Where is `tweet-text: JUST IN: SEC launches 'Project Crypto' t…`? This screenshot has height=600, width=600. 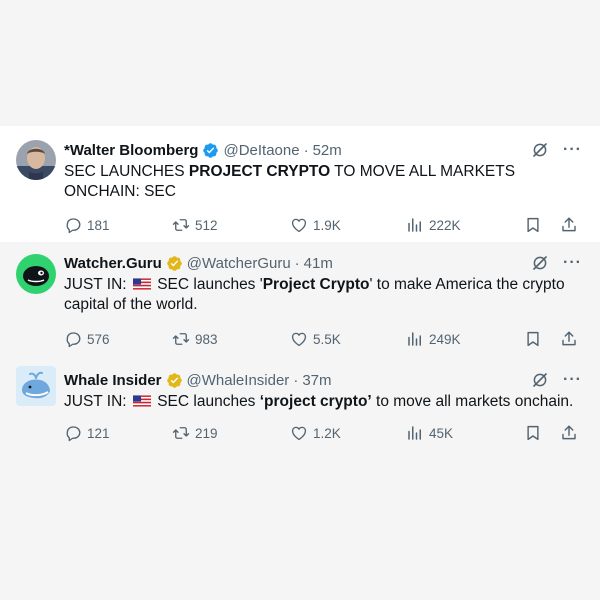
tweet-text: JUST IN: SEC launches 'Project Crypto' t… is located at coordinates (325, 295).